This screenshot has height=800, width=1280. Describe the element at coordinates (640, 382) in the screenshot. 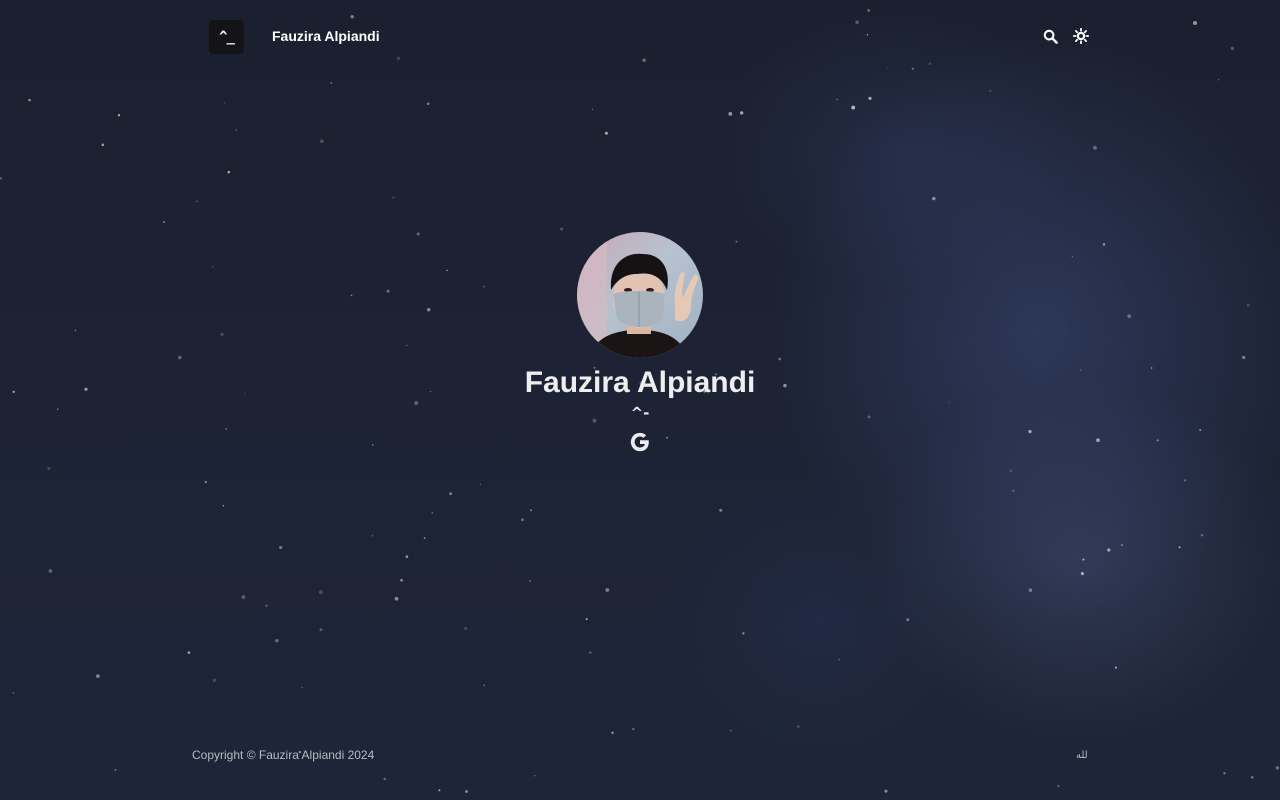

I see `profile-name: Fauzira Alpiandi` at that location.